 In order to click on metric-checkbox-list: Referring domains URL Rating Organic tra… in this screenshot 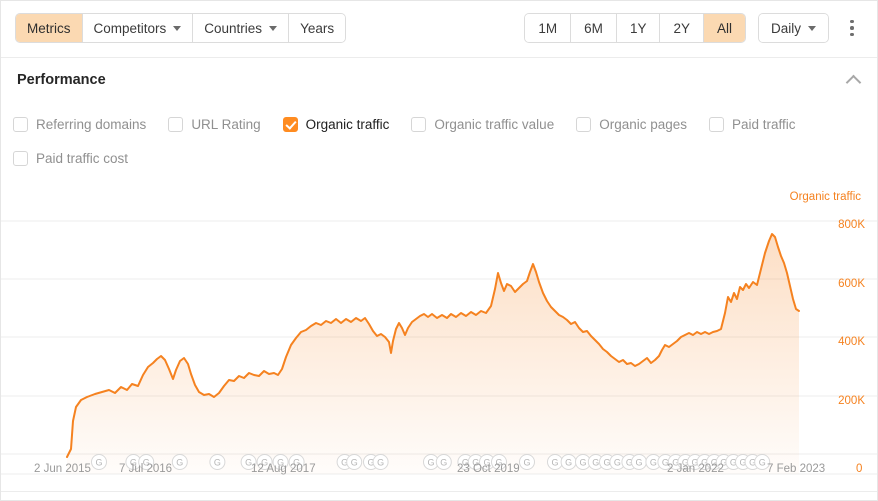, I will do `click(439, 141)`.